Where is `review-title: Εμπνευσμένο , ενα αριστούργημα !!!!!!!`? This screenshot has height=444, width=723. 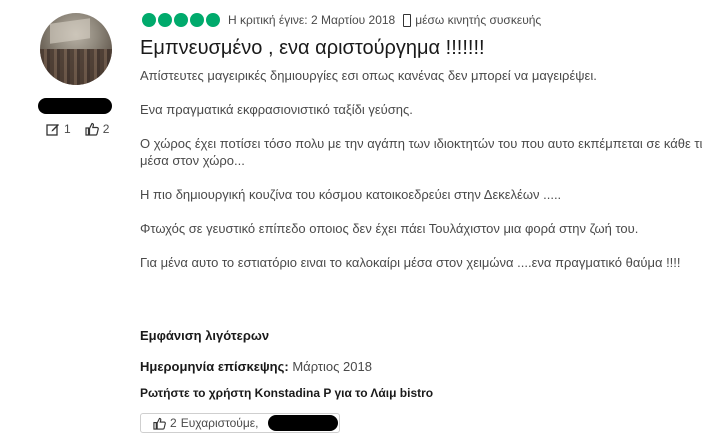
review-title: Εμπνευσμένο , ενα αριστούργημα !!!!!!! is located at coordinates (312, 48).